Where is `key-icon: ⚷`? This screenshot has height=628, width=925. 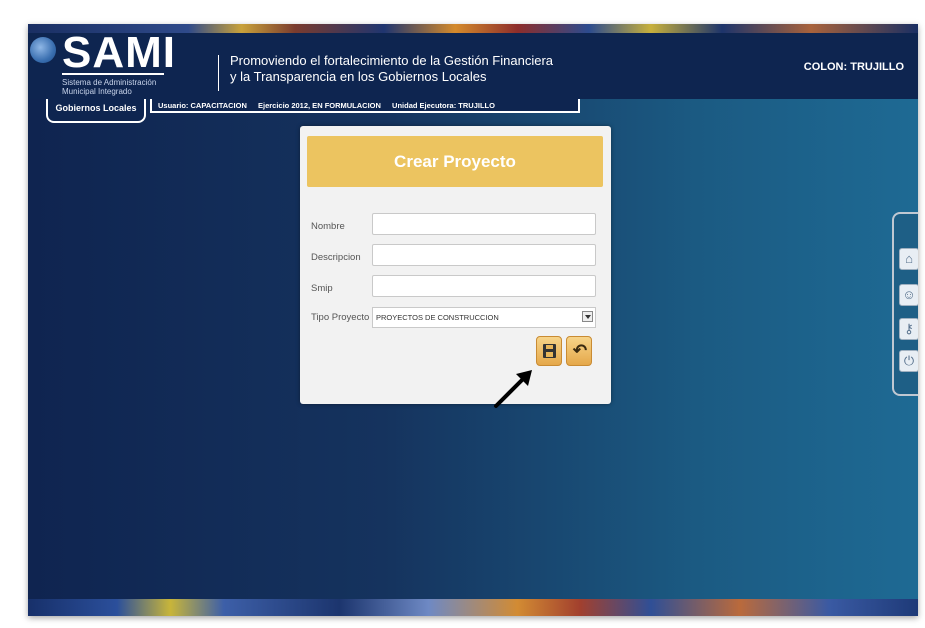
key-icon: ⚷ is located at coordinates (908, 329).